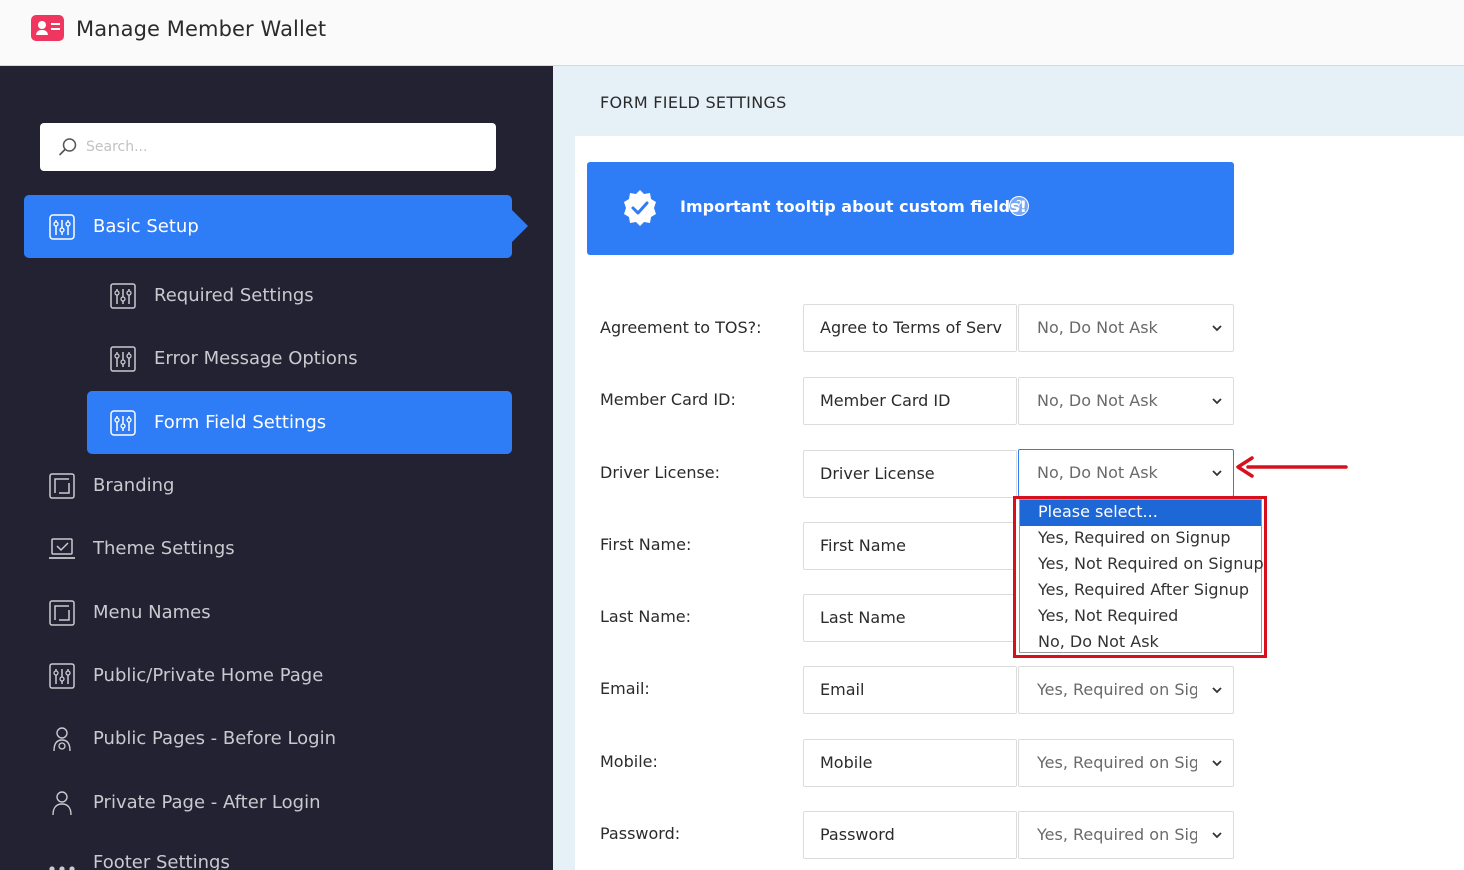 The width and height of the screenshot is (1464, 870). What do you see at coordinates (732, 33) in the screenshot?
I see `top-header: Manage Member Wallet` at bounding box center [732, 33].